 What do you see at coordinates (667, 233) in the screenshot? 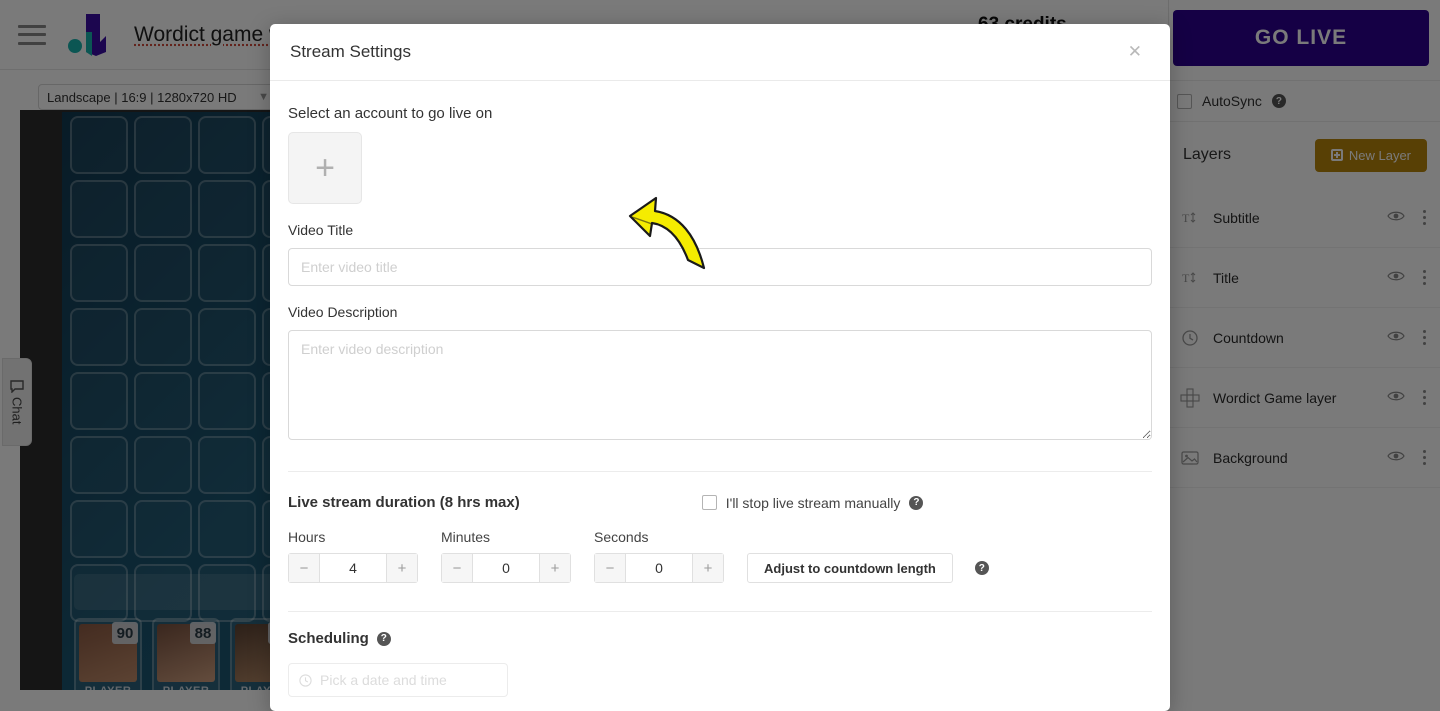
I see `annotation-arrow-icon` at bounding box center [667, 233].